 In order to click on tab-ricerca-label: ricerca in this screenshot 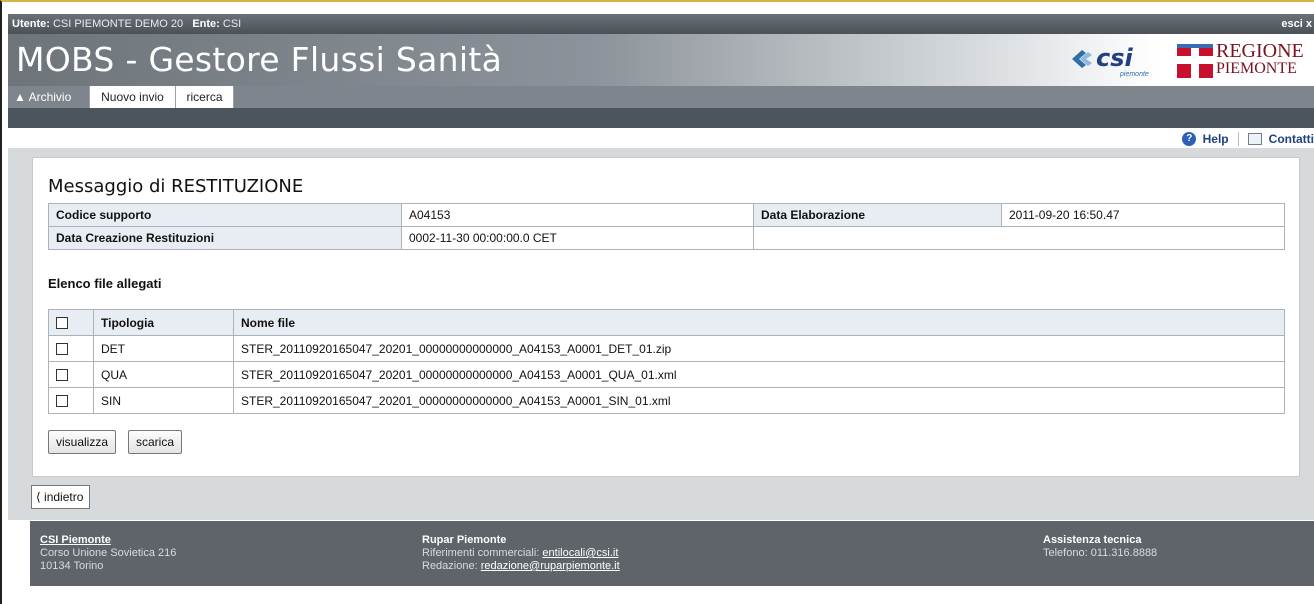, I will do `click(204, 97)`.